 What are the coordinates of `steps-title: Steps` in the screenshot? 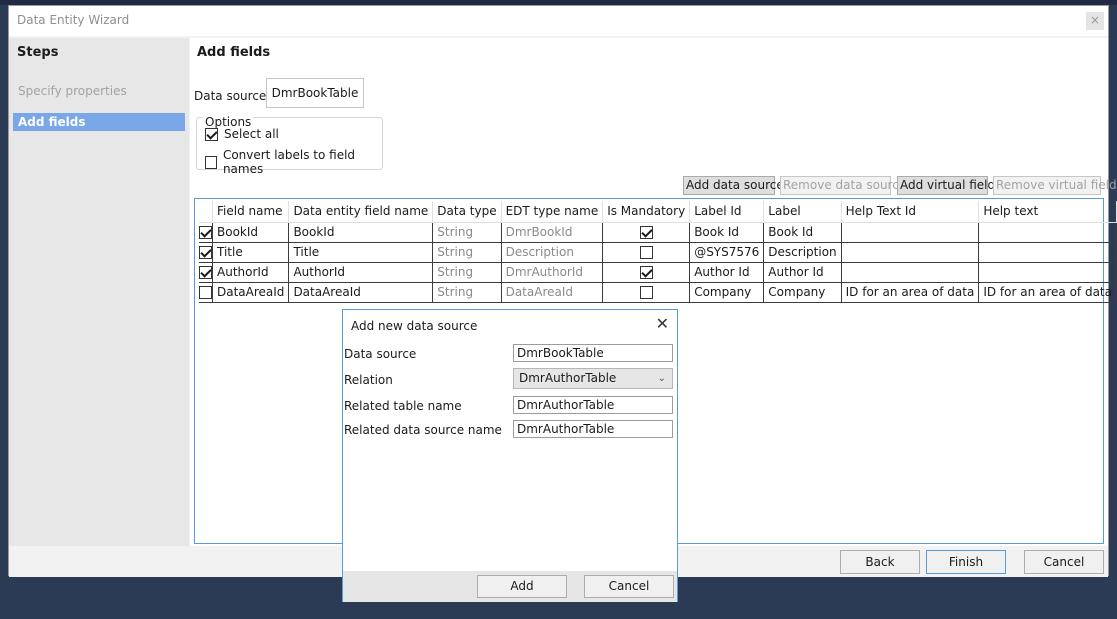 It's located at (38, 52).